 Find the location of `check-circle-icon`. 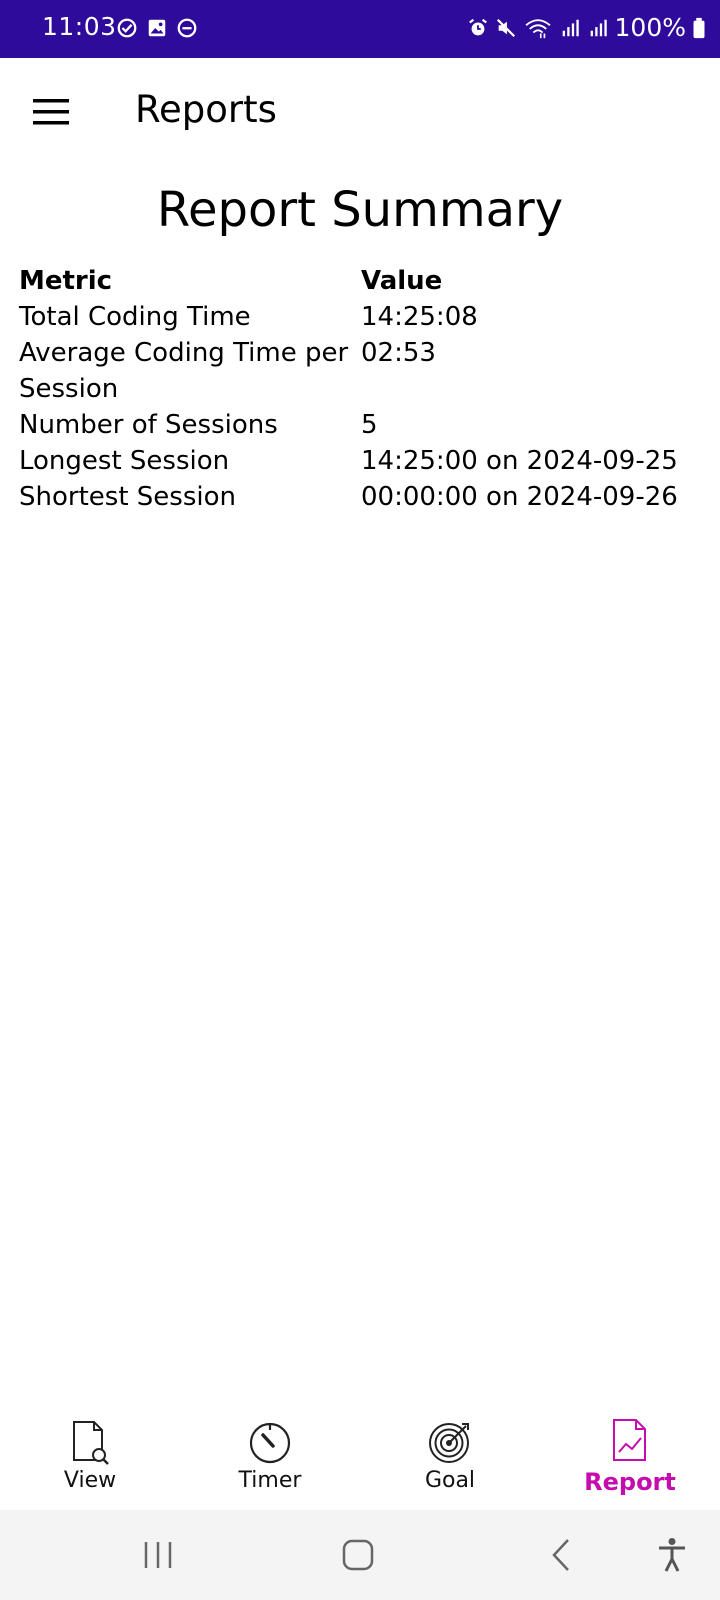

check-circle-icon is located at coordinates (127, 28).